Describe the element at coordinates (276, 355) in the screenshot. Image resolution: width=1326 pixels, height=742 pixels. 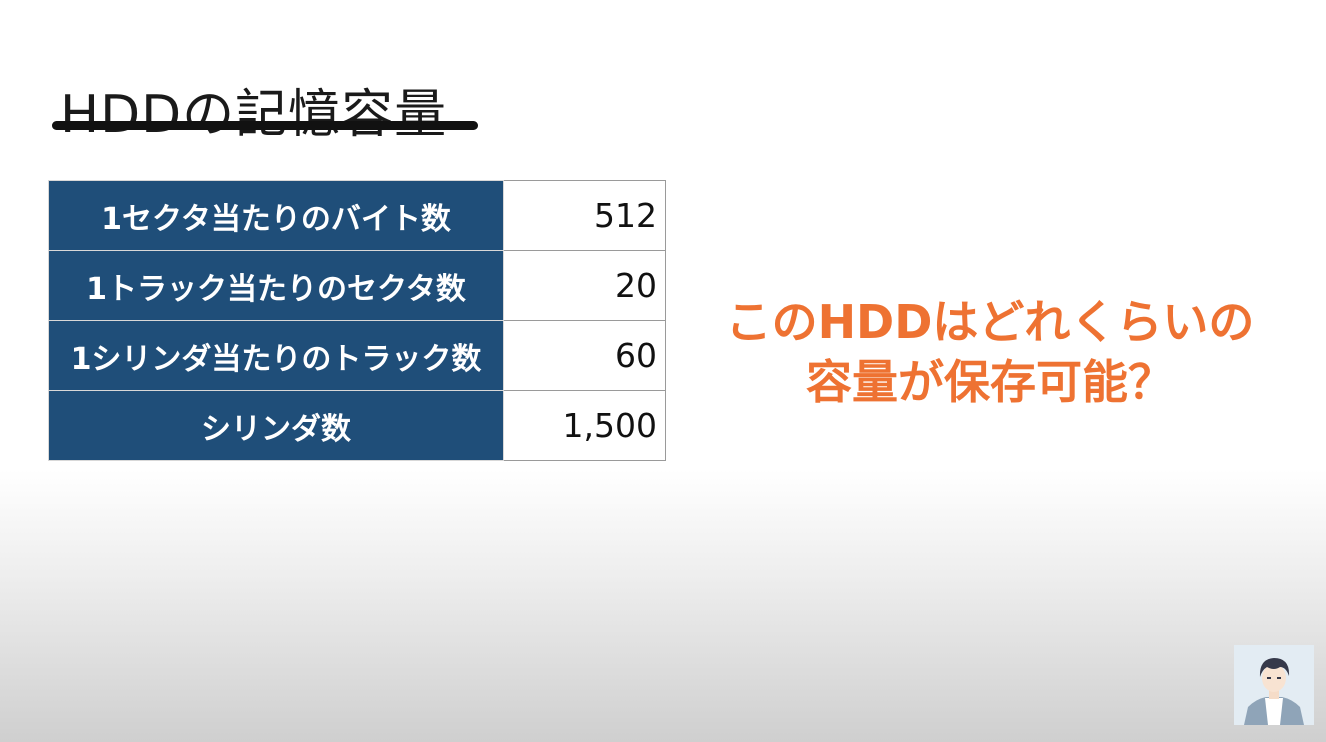
I see `row-label: 1シリンダ当たりのトラック数` at that location.